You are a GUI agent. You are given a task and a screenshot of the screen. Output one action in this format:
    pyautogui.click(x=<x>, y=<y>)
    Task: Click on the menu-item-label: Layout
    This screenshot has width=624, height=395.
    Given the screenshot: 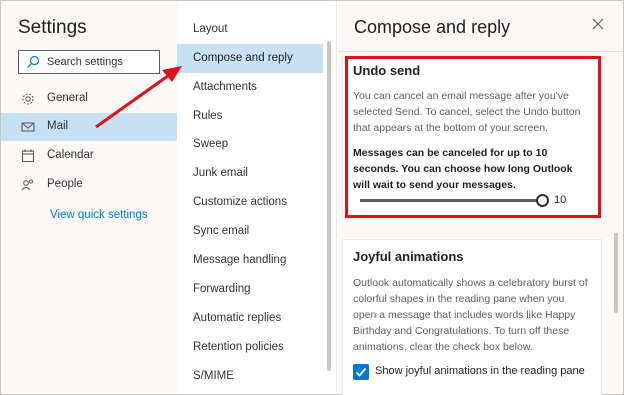 What is the action you would take?
    pyautogui.click(x=210, y=29)
    